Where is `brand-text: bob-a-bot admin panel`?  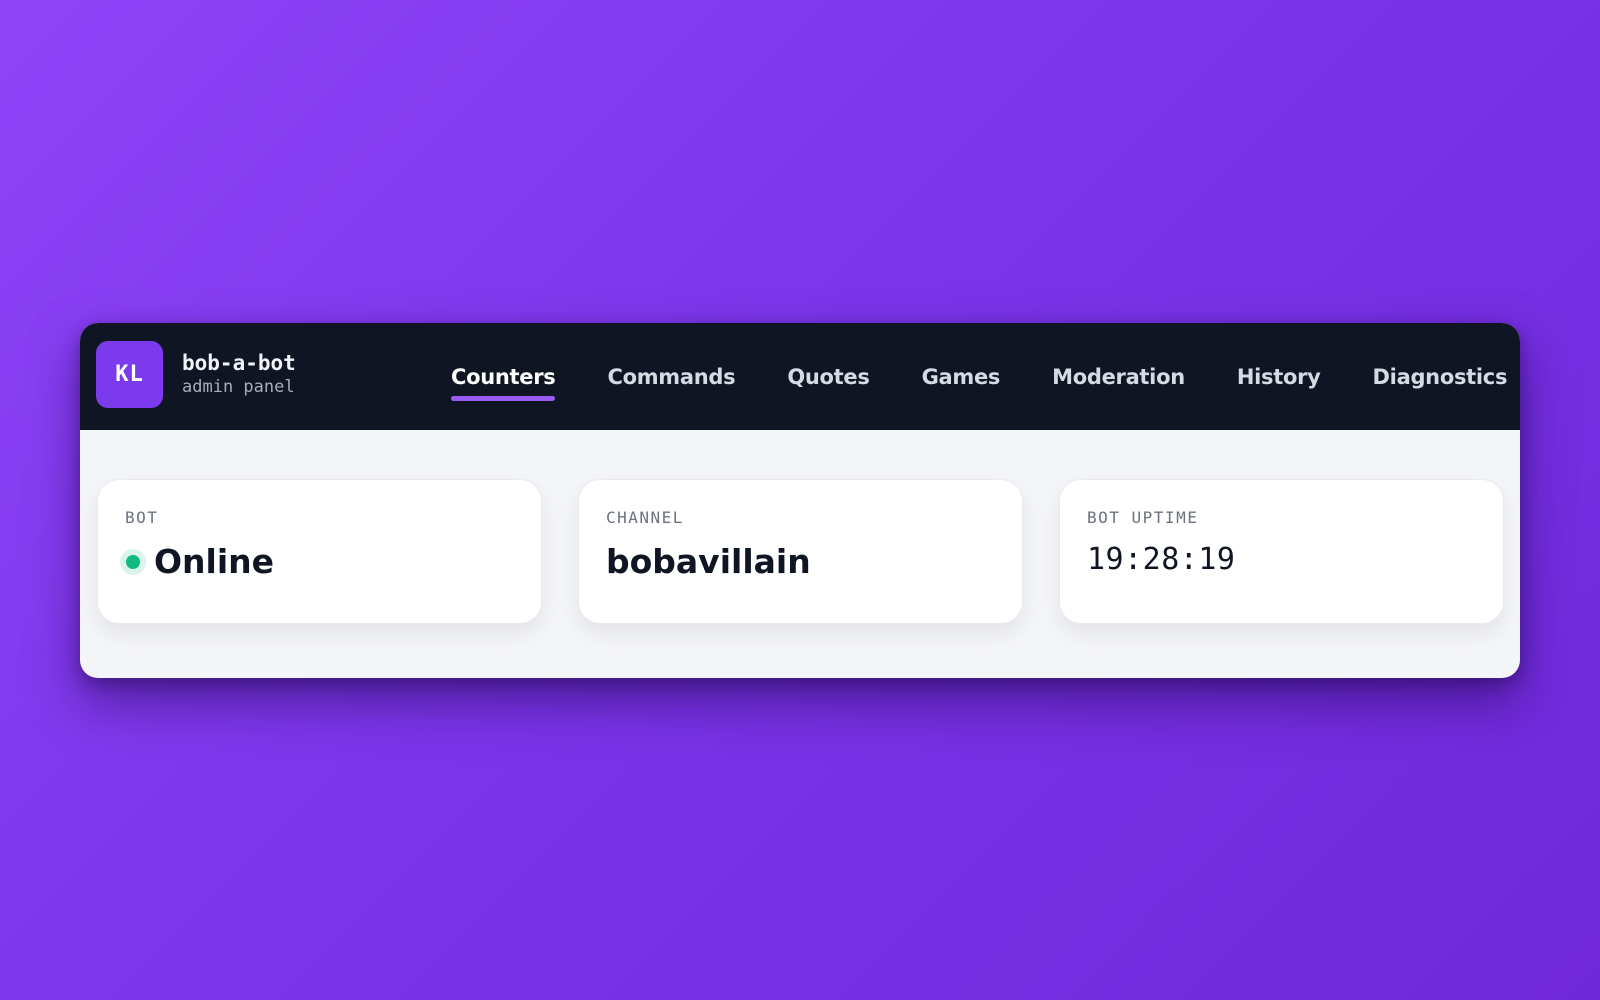 brand-text: bob-a-bot admin panel is located at coordinates (239, 374).